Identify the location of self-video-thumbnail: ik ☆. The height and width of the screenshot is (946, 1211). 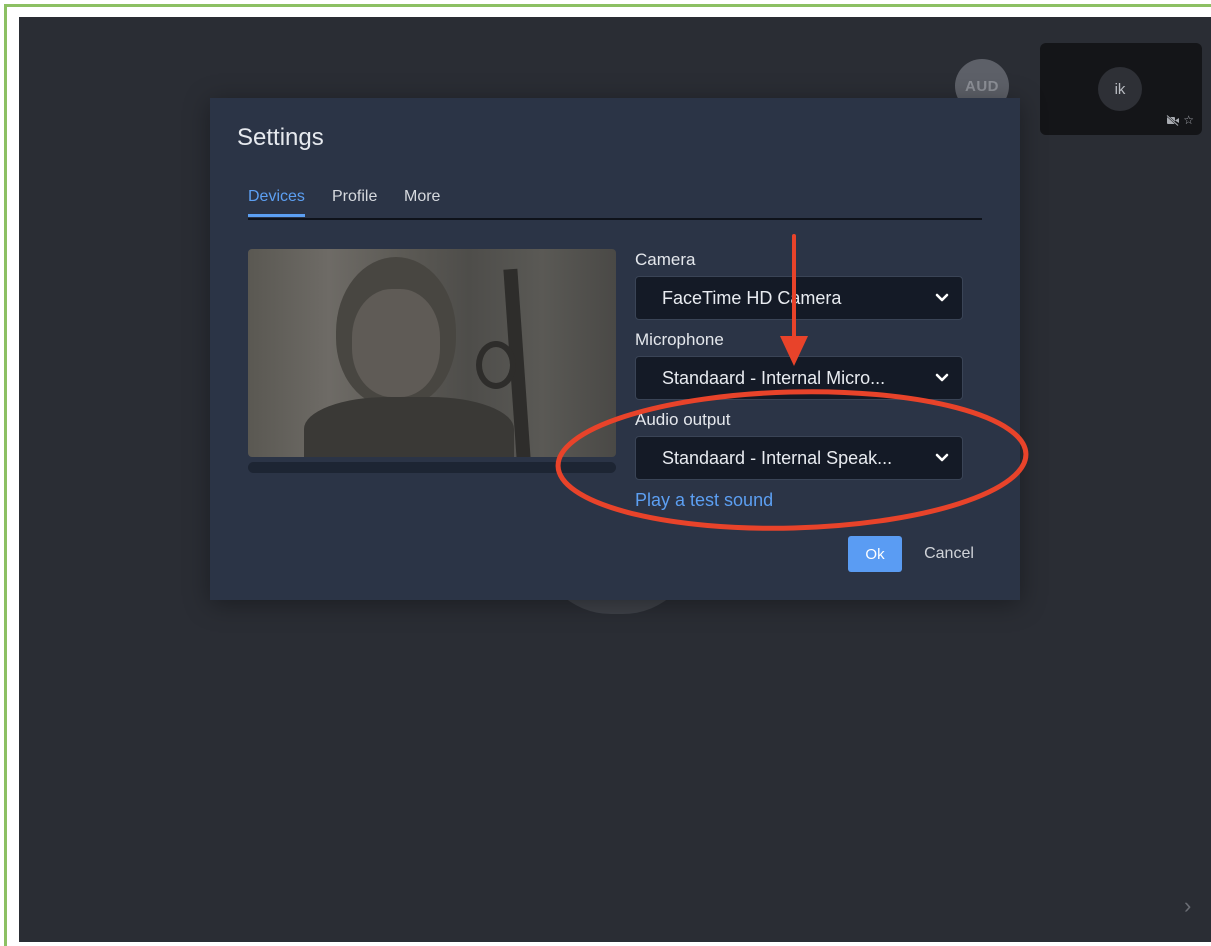
(1121, 89).